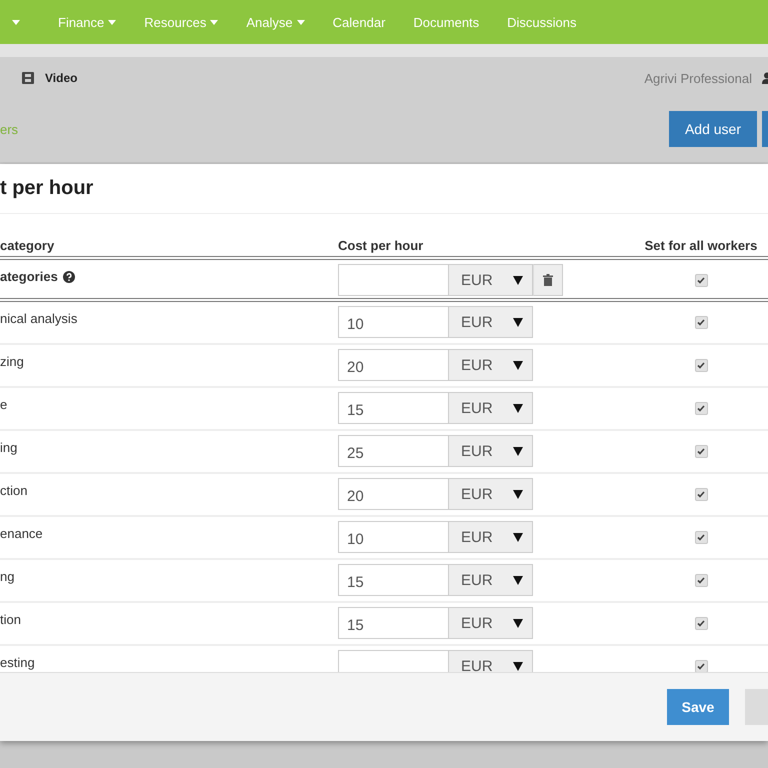 The width and height of the screenshot is (768, 768). Describe the element at coordinates (50, 78) in the screenshot. I see `video-link: Video` at that location.